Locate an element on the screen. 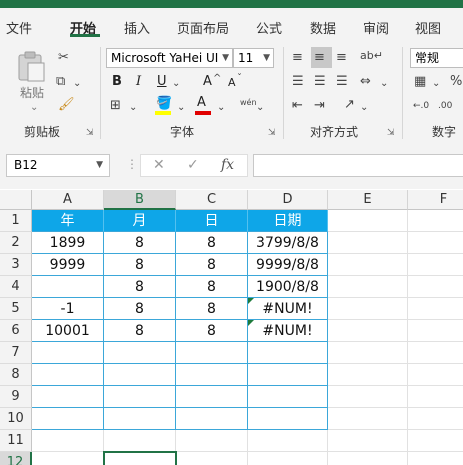 The width and height of the screenshot is (463, 465). orientation-icon: ↗ is located at coordinates (349, 105).